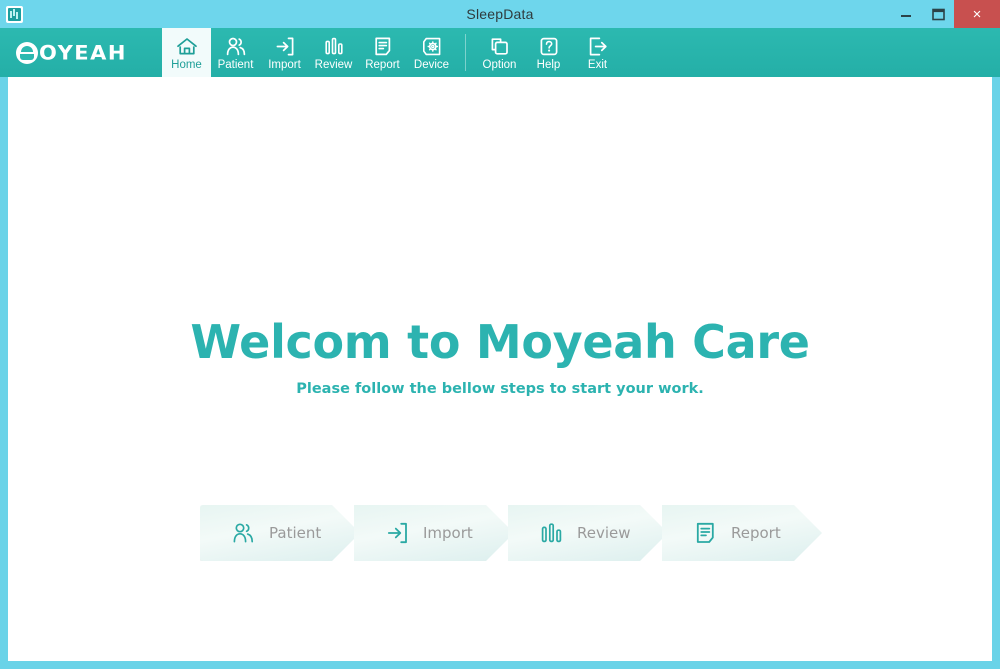 This screenshot has width=1000, height=669. What do you see at coordinates (432, 46) in the screenshot?
I see `device-gear-icon` at bounding box center [432, 46].